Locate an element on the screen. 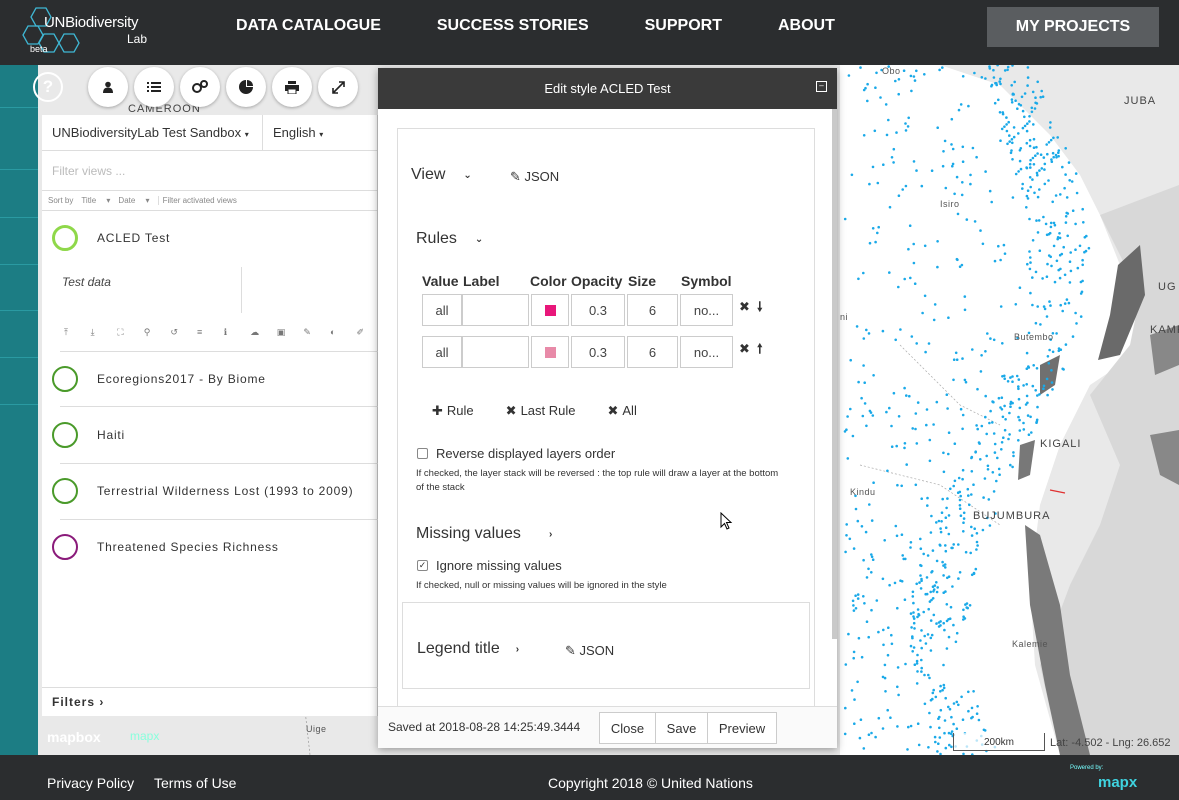 This screenshot has height=800, width=1179. move-bottom-icon: ⤓ is located at coordinates (104, 332).